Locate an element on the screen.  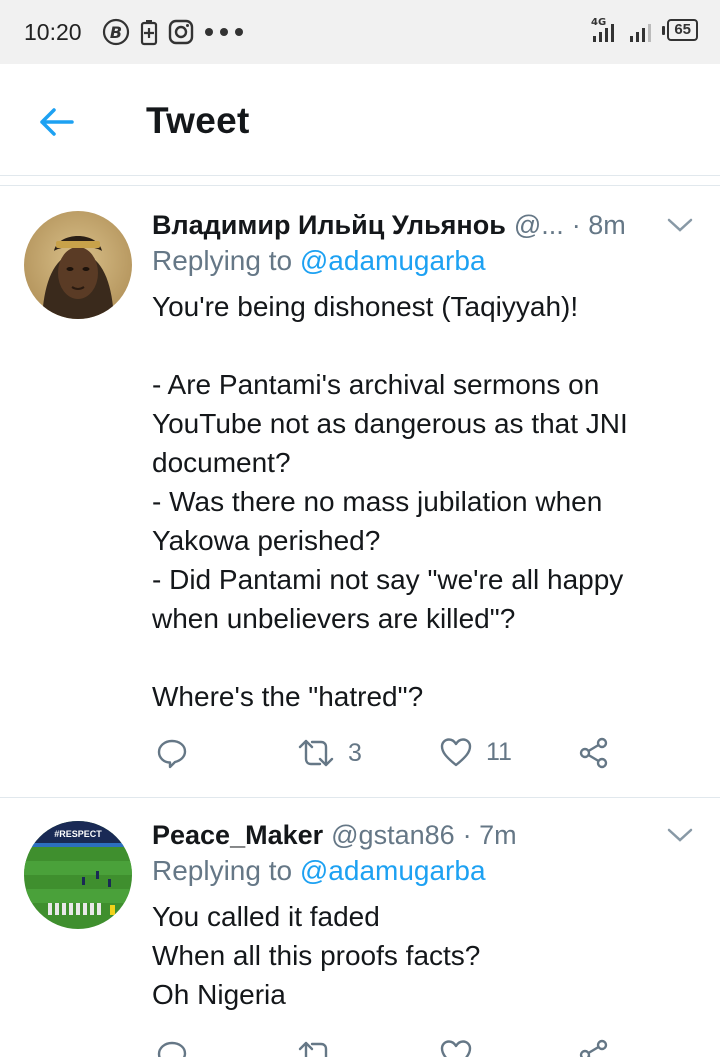
avatar-banner: #RESPECT is located at coordinates (78, 834).